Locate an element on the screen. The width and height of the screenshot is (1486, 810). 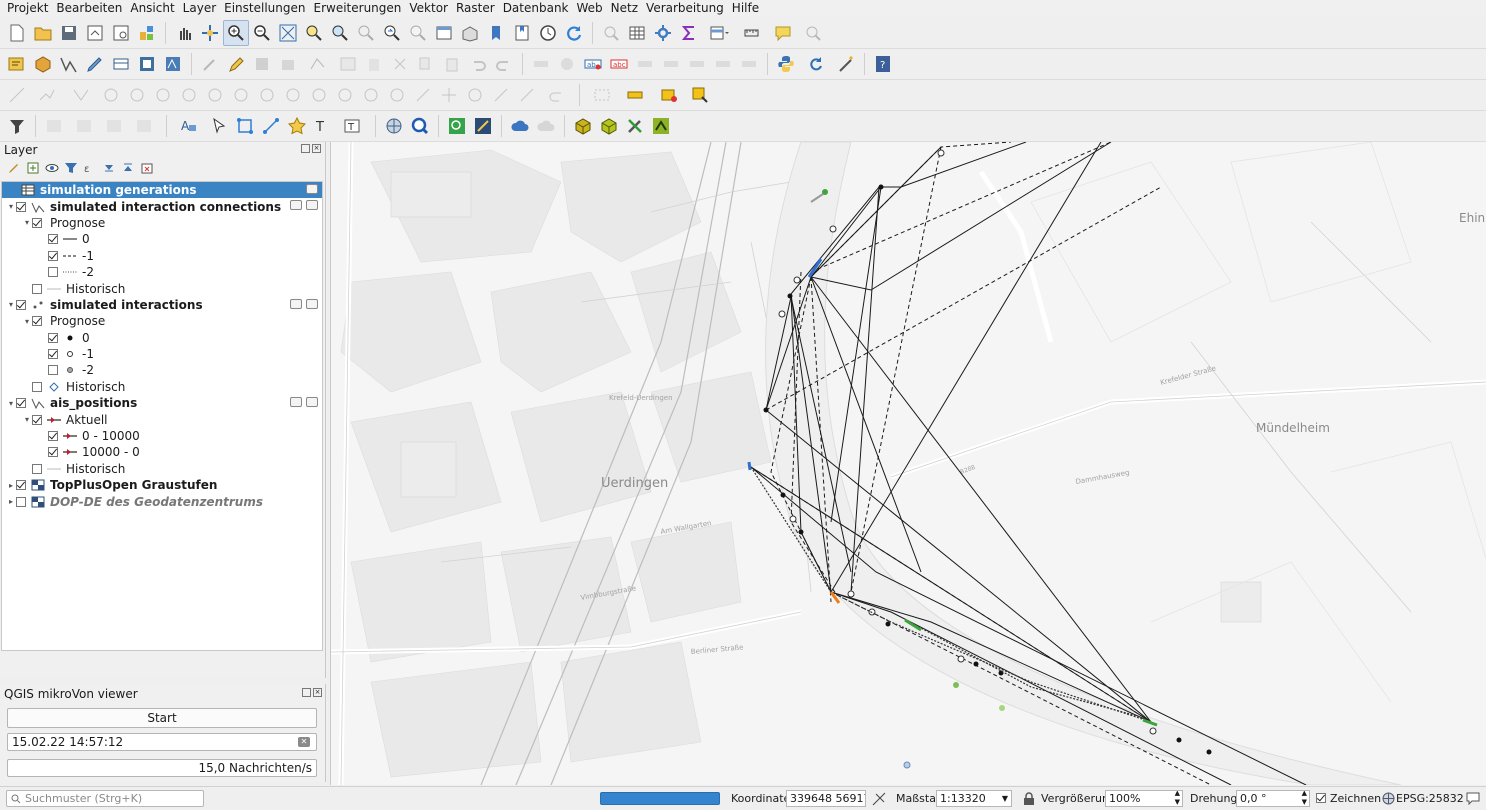
invert-selection-icon is located at coordinates (114, 126).